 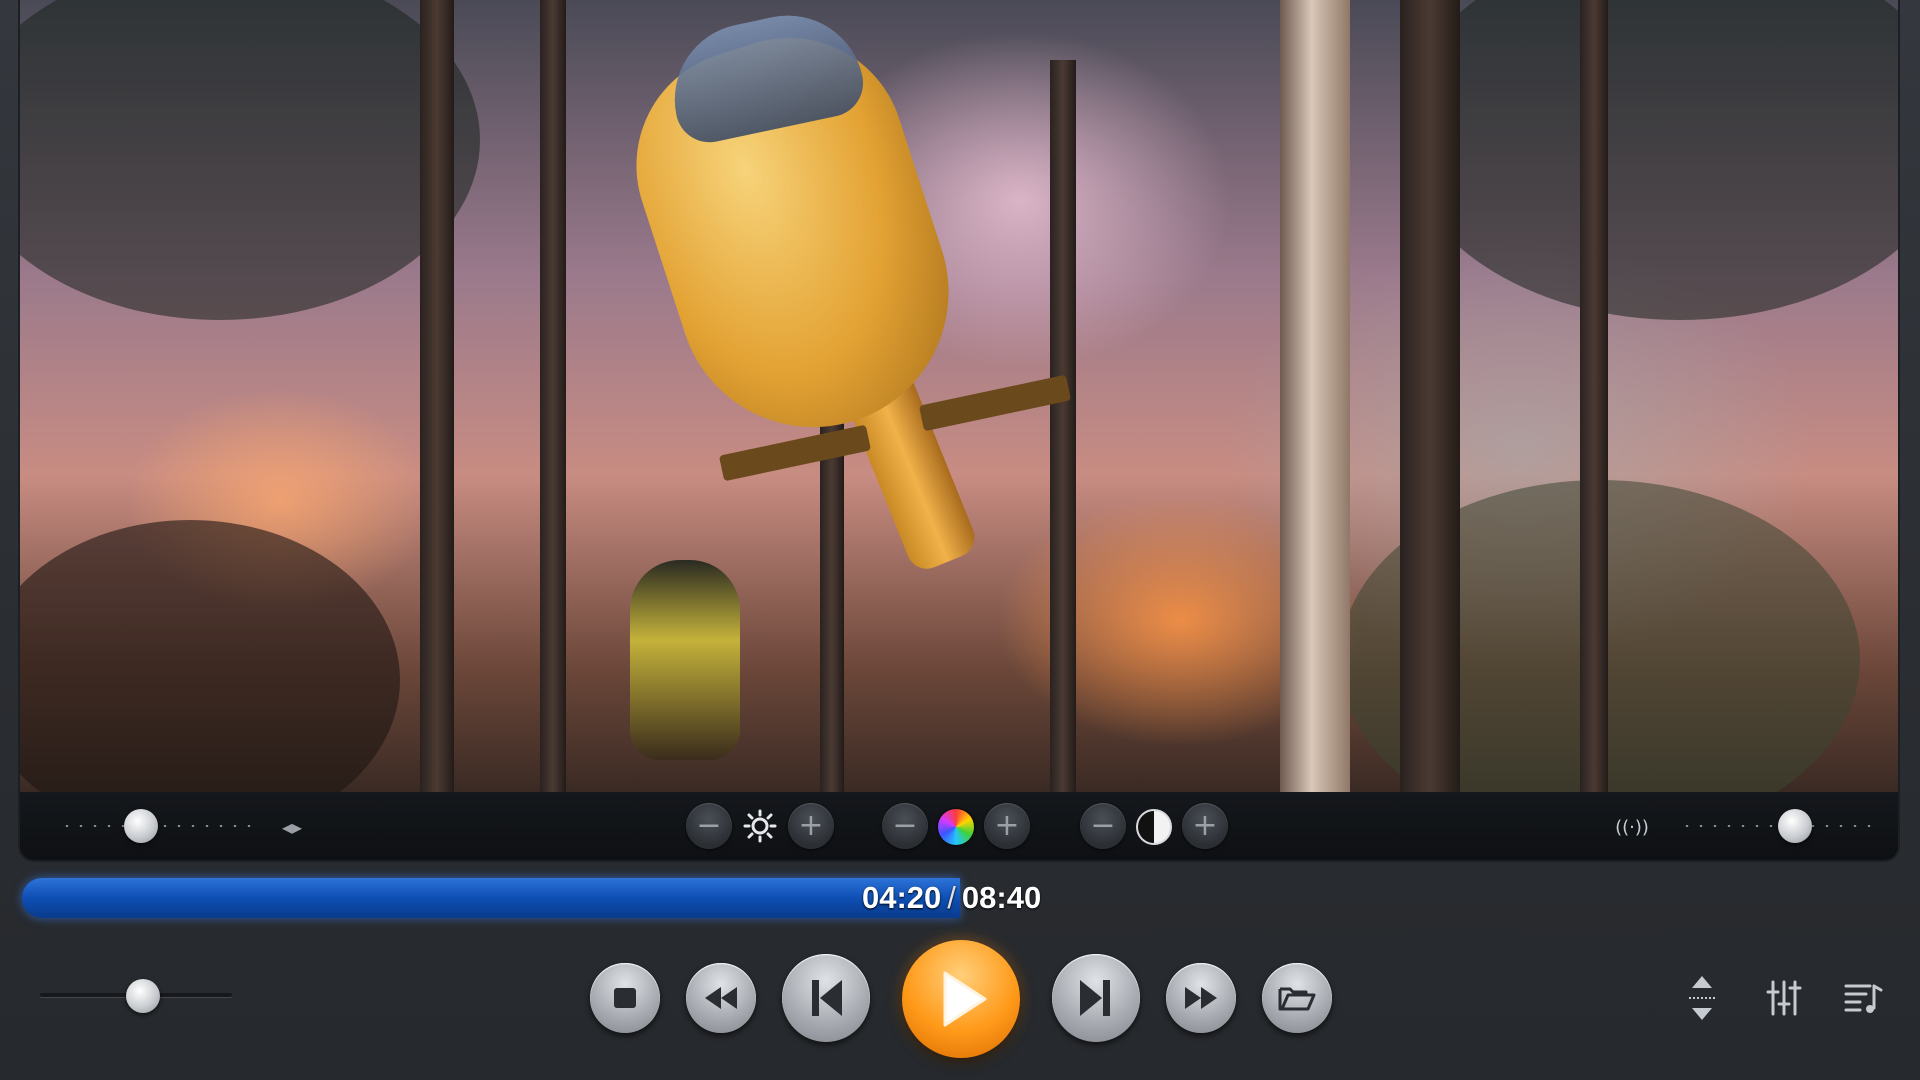 I want to click on fast-forward-button, so click(x=1201, y=998).